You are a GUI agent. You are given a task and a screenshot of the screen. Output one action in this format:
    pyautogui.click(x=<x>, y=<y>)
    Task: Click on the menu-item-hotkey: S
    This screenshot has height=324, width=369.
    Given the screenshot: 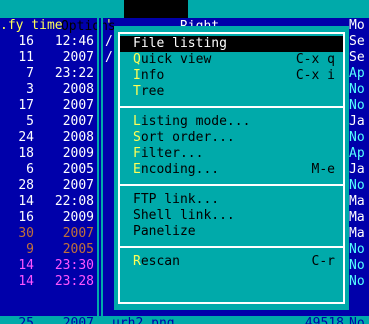 What is the action you would take?
    pyautogui.click(x=137, y=137)
    